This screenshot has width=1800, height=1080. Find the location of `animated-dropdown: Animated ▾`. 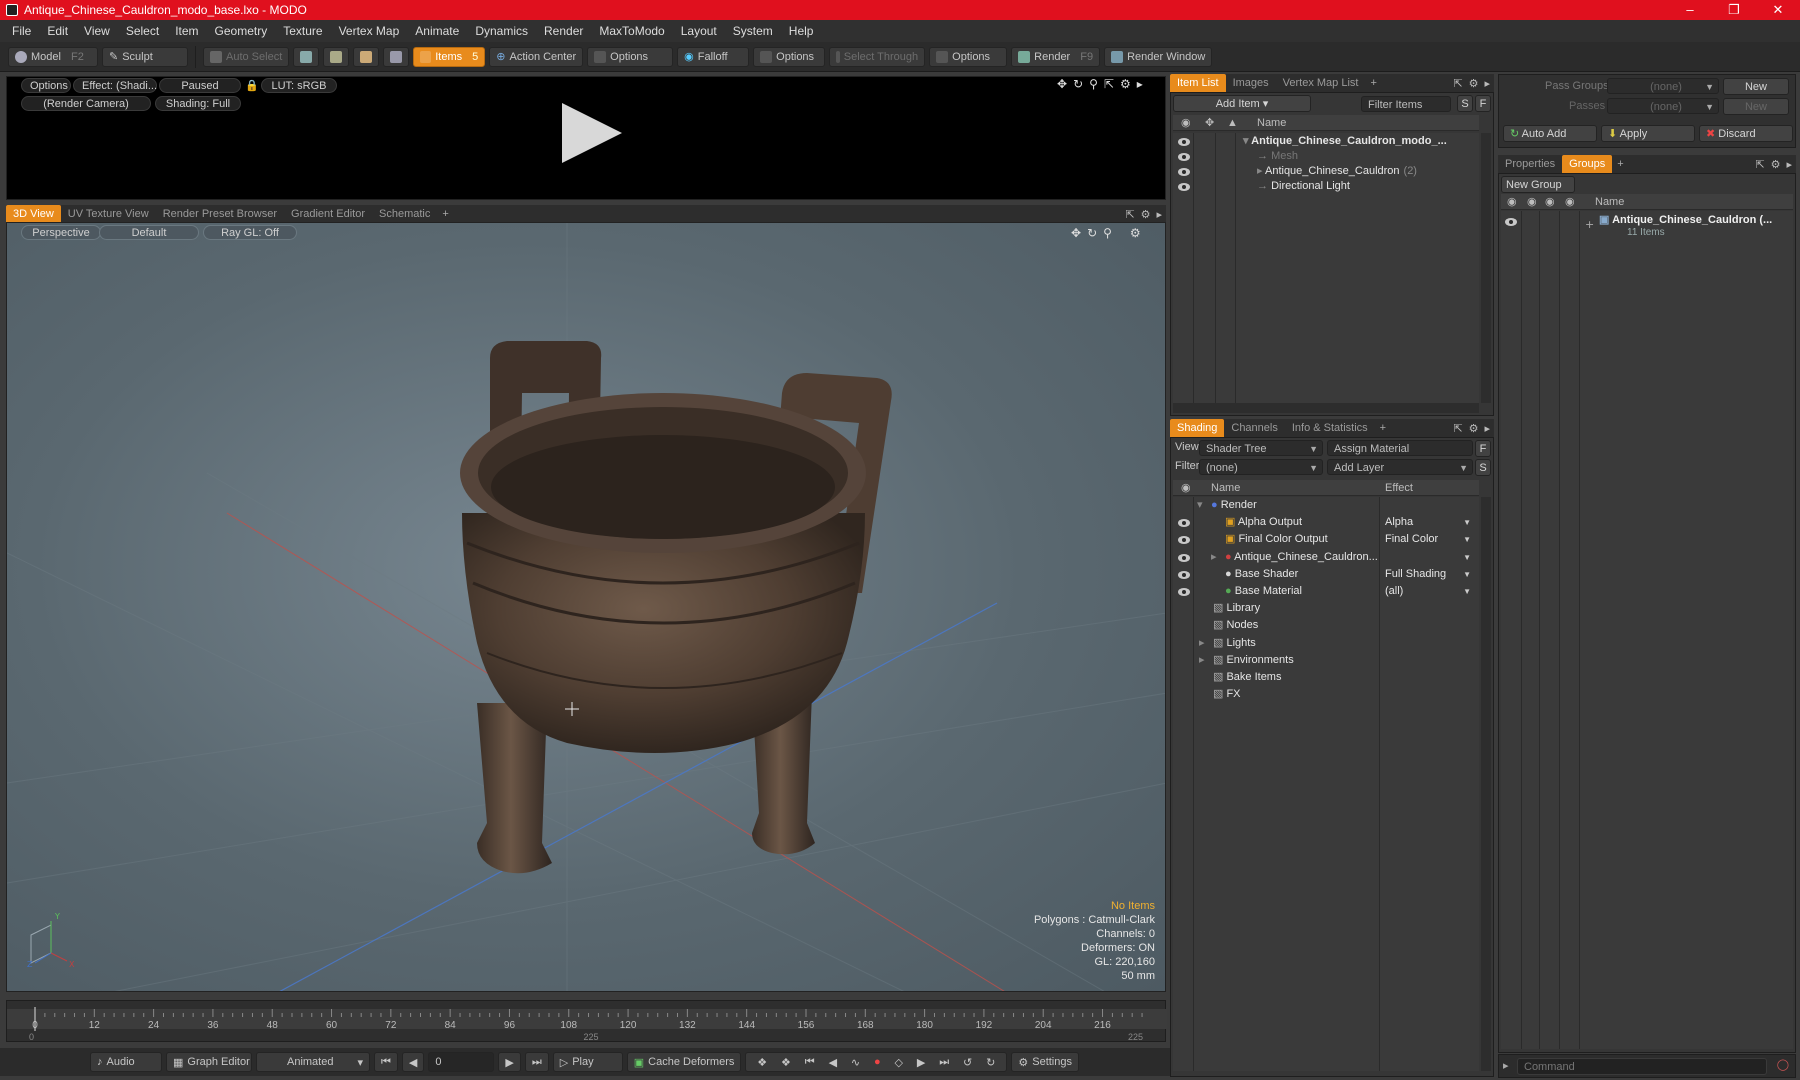

animated-dropdown: Animated ▾ is located at coordinates (313, 1062).